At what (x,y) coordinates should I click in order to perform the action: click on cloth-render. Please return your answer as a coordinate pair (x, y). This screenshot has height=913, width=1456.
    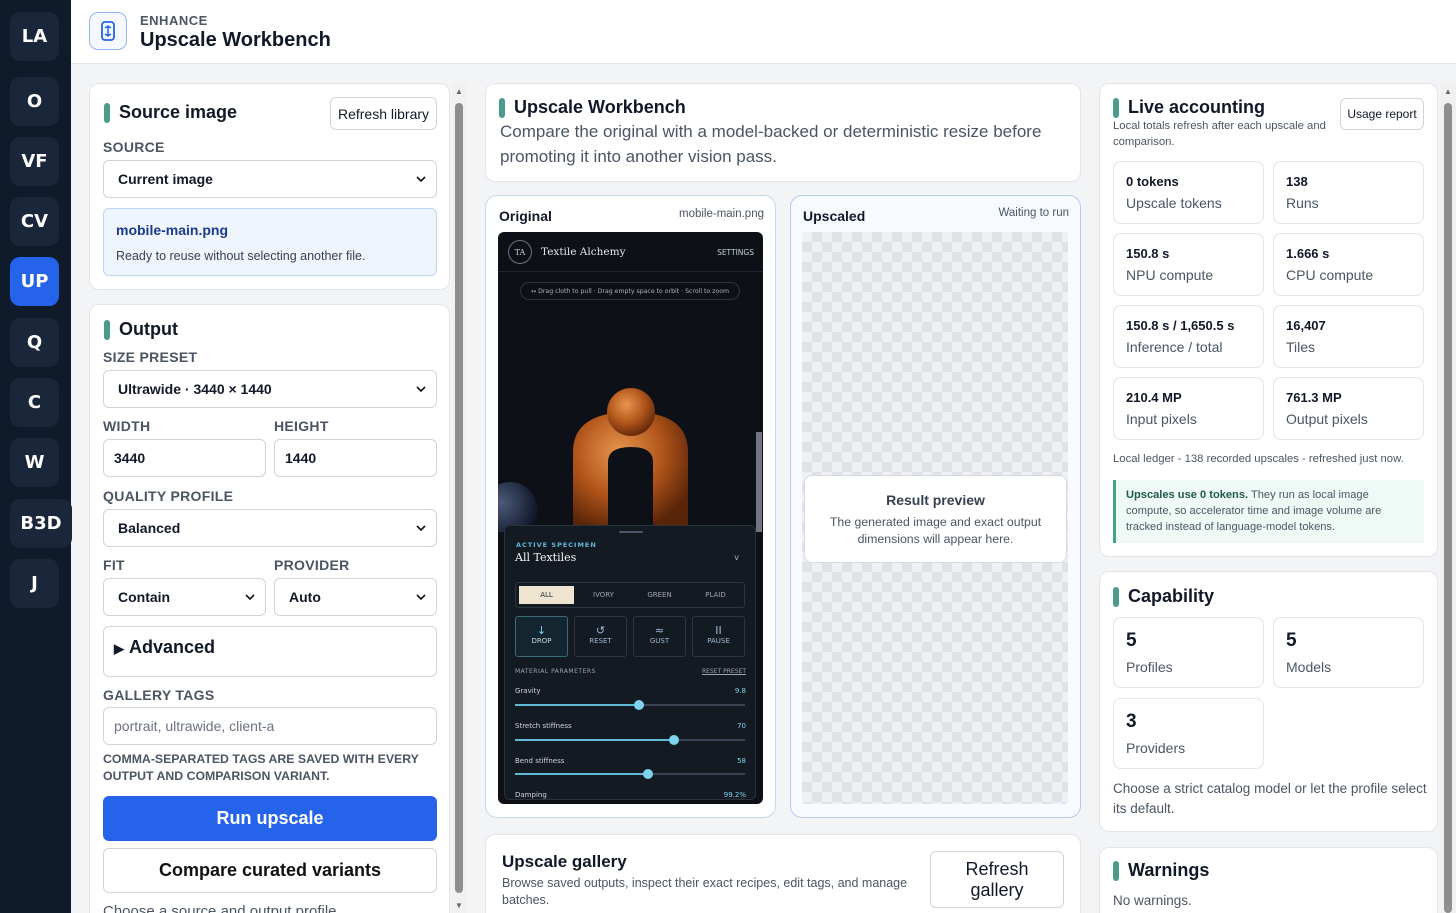
    Looking at the image, I should click on (630, 460).